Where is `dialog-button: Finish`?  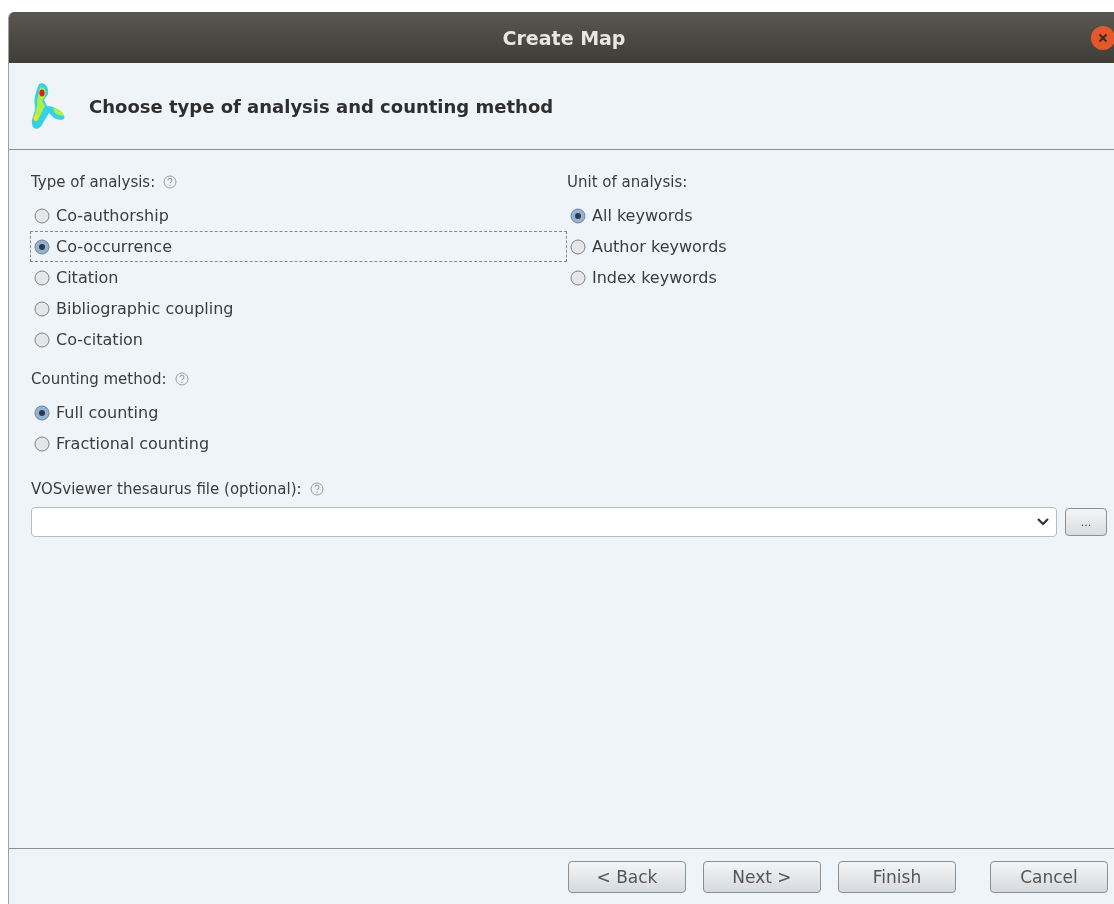 dialog-button: Finish is located at coordinates (897, 876).